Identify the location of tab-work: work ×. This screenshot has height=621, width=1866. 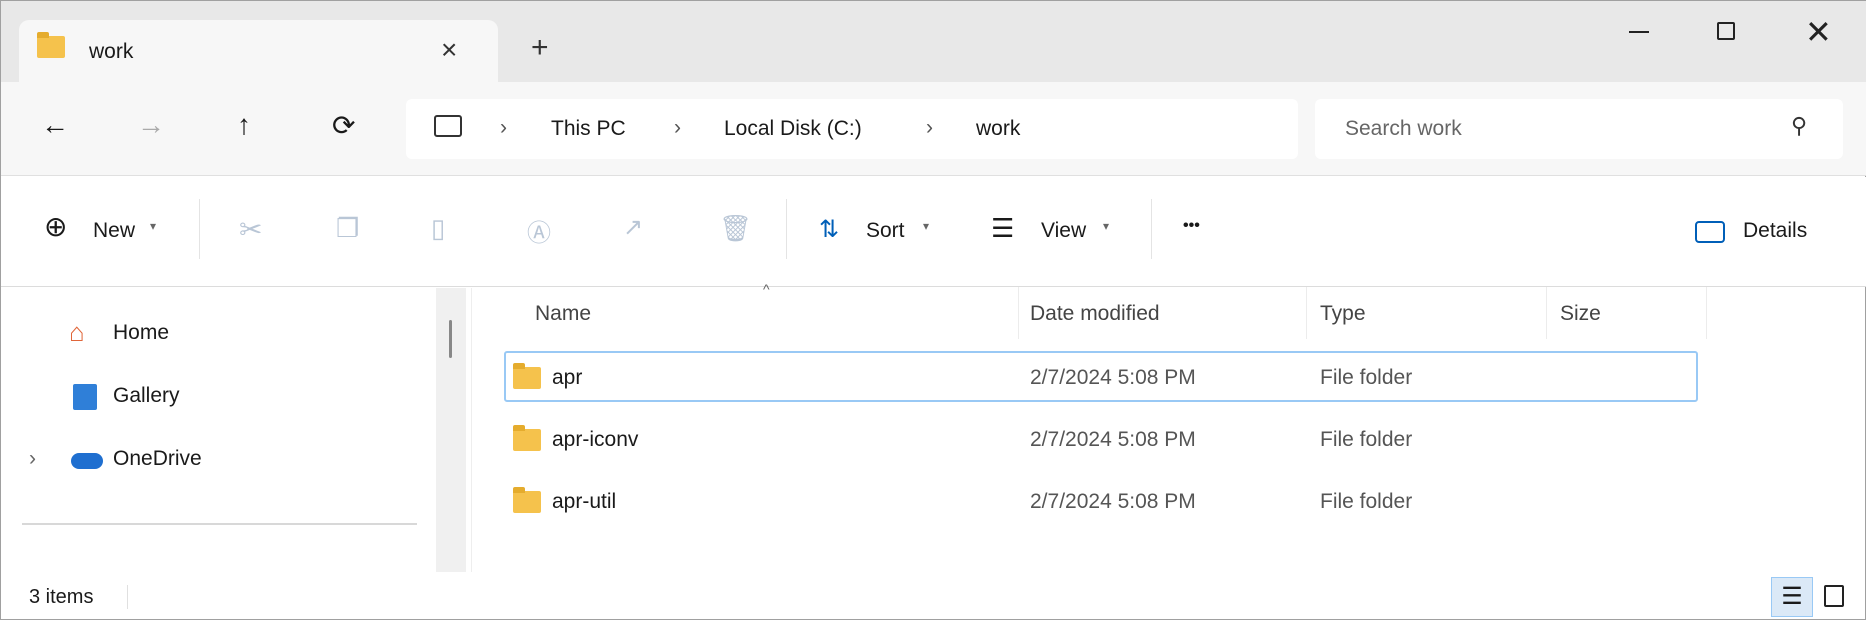
(258, 52).